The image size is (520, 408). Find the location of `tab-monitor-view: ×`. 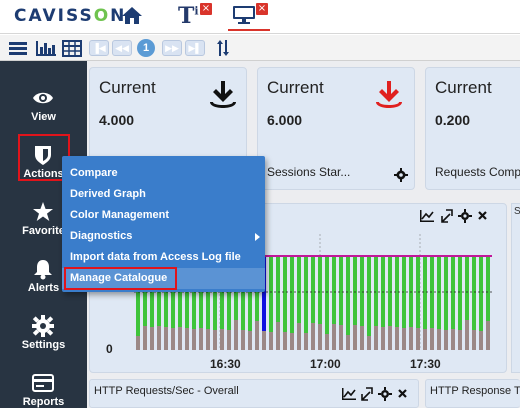

tab-monitor-view: × is located at coordinates (249, 17).